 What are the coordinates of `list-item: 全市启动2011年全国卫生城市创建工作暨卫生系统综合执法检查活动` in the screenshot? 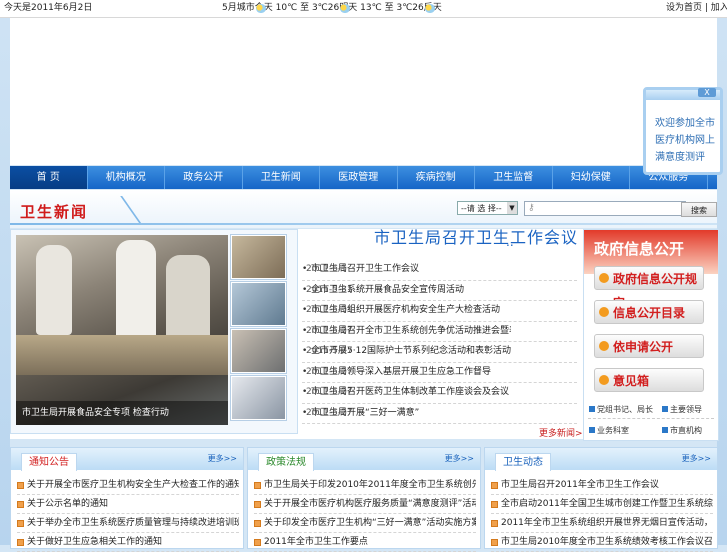 It's located at (602, 504).